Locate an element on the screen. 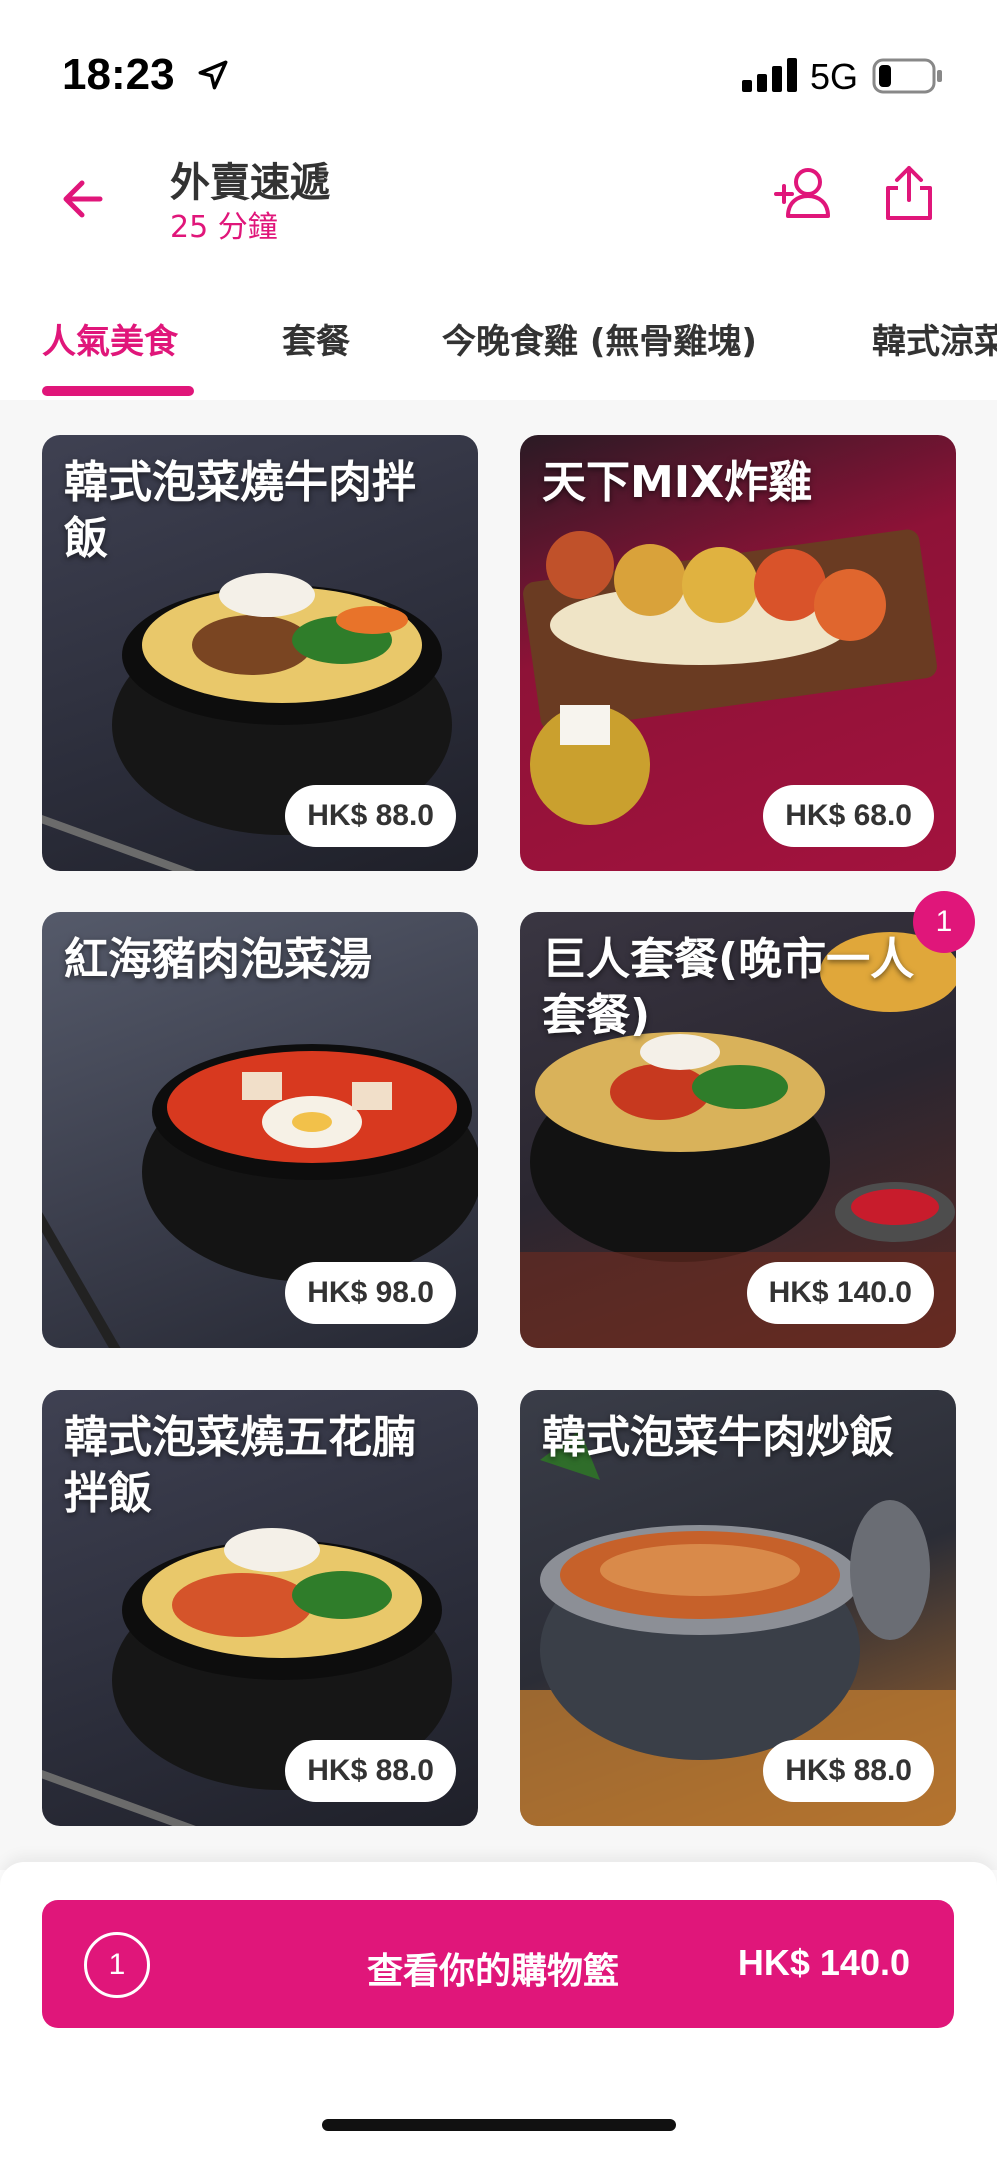  quantity-badge: 1 is located at coordinates (944, 922).